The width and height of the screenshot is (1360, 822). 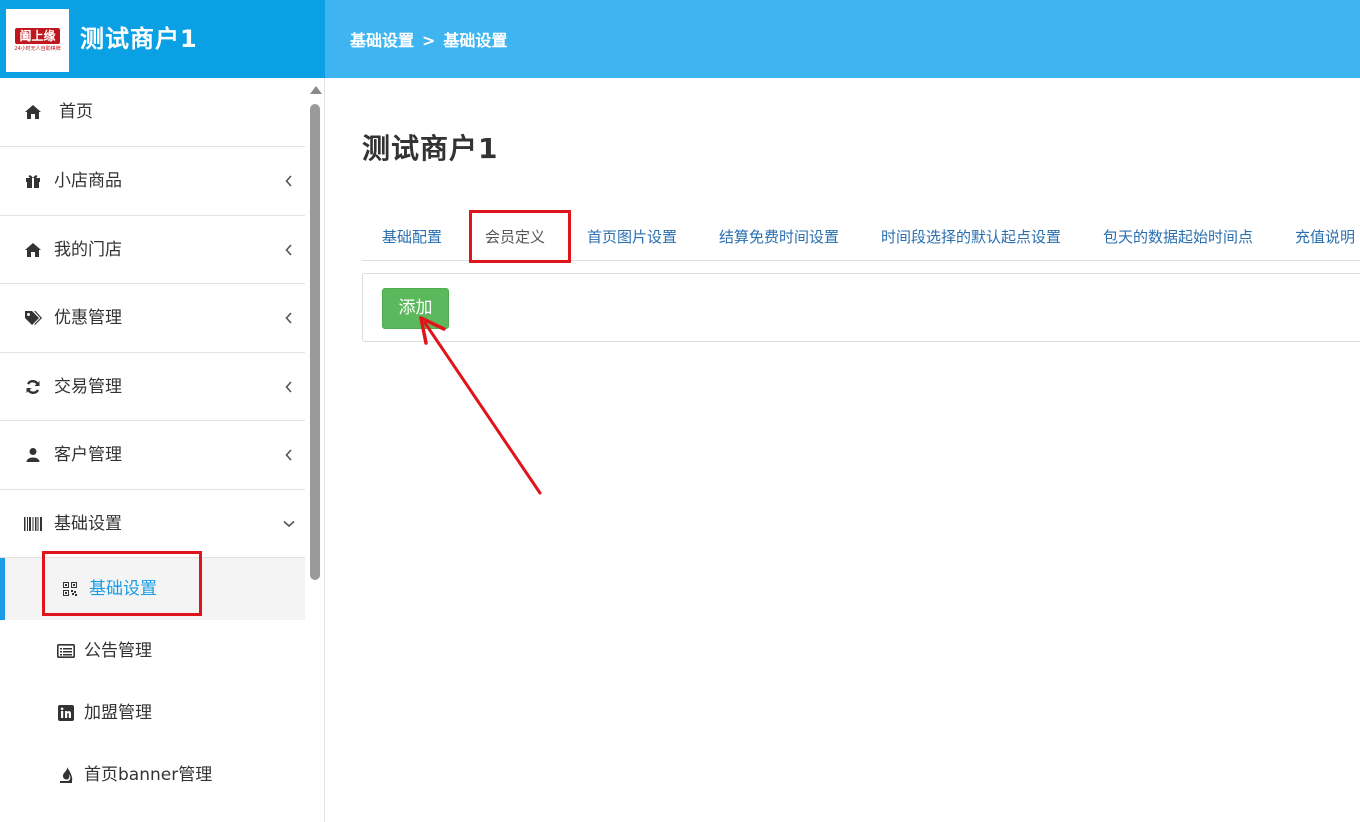 I want to click on active-indicator, so click(x=2, y=589).